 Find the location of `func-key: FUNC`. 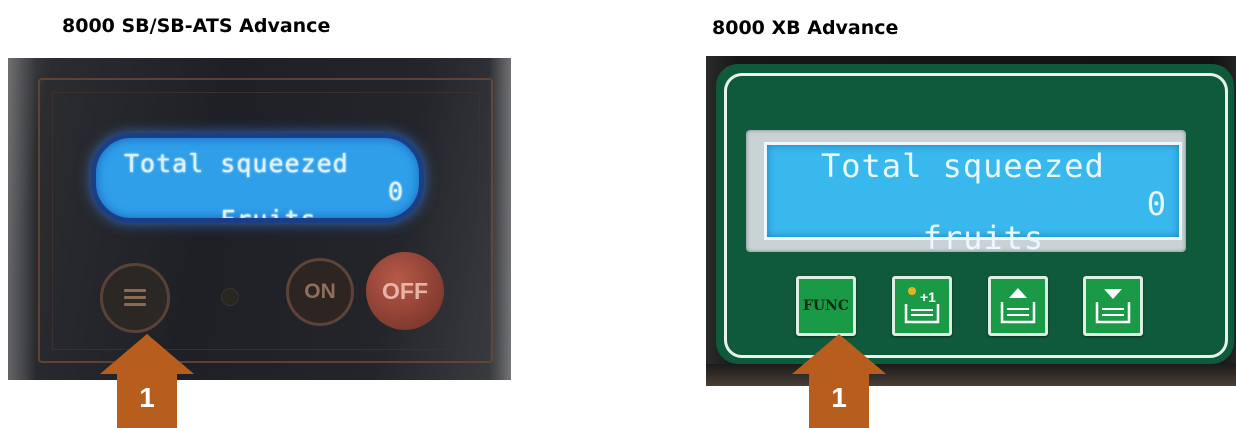

func-key: FUNC is located at coordinates (826, 306).